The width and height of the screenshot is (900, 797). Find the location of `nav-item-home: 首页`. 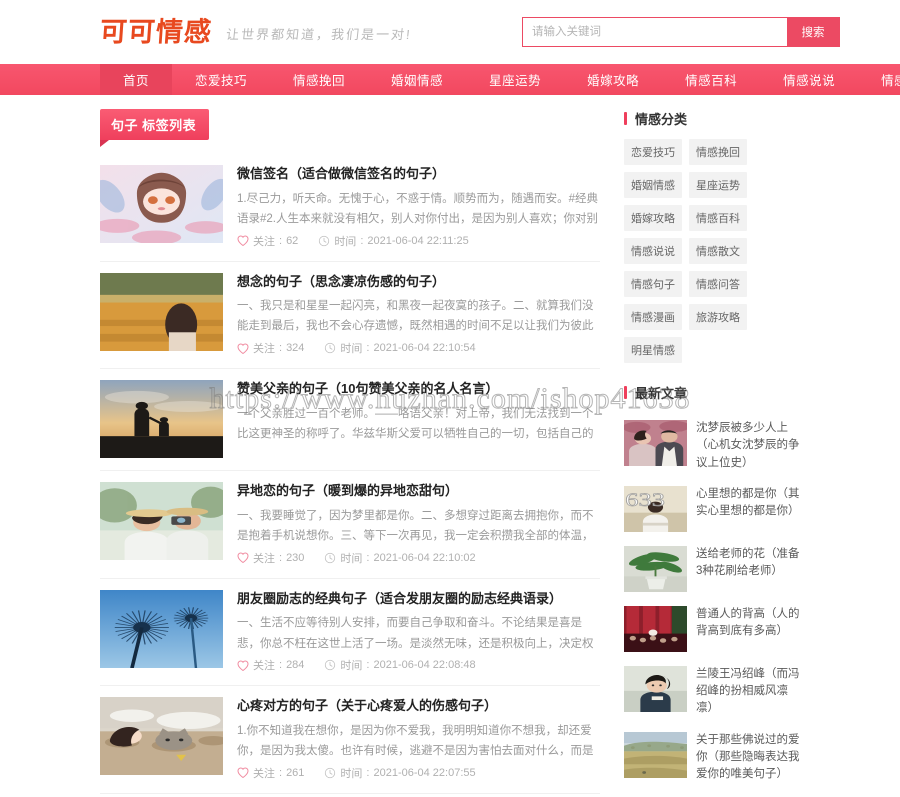

nav-item-home: 首页 is located at coordinates (136, 79).